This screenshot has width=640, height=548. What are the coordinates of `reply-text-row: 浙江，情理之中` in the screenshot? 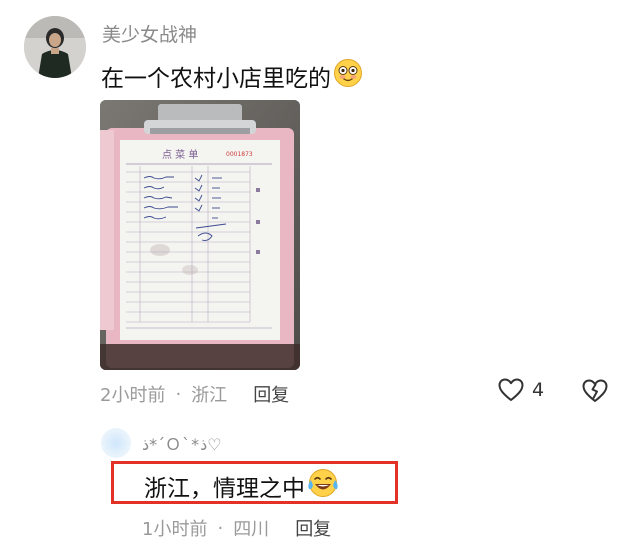 It's located at (241, 486).